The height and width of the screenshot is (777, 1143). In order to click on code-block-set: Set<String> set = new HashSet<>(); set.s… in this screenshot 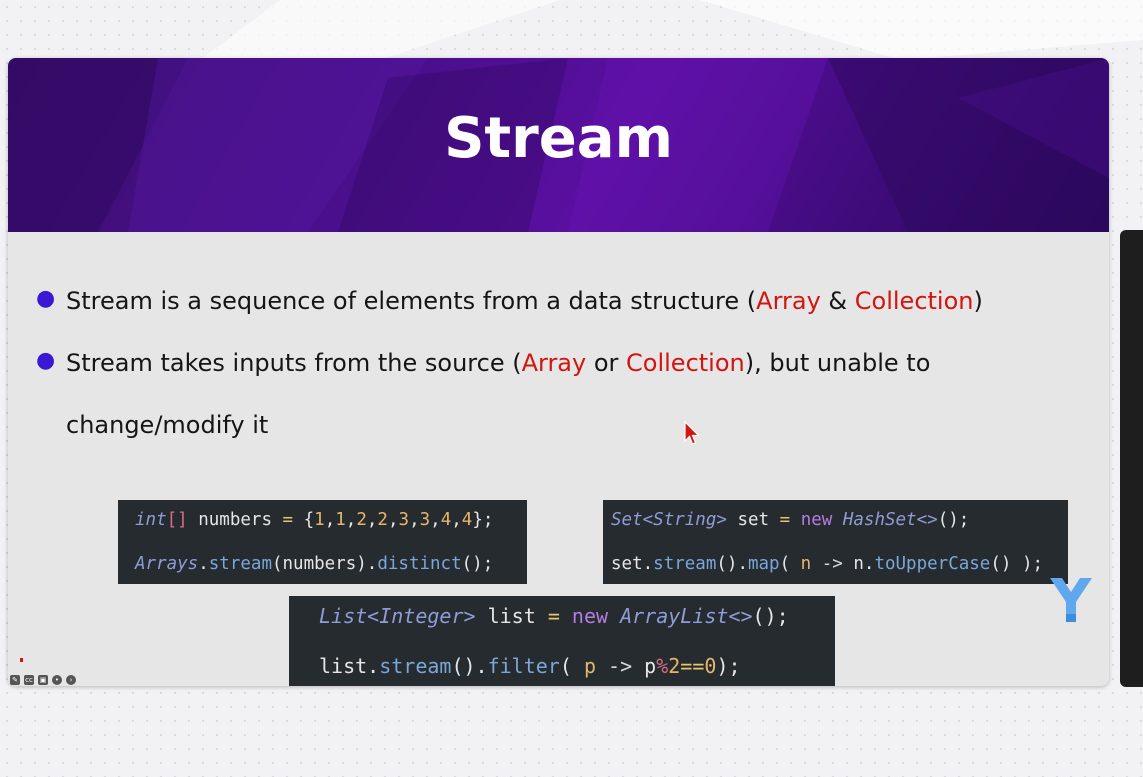, I will do `click(835, 542)`.